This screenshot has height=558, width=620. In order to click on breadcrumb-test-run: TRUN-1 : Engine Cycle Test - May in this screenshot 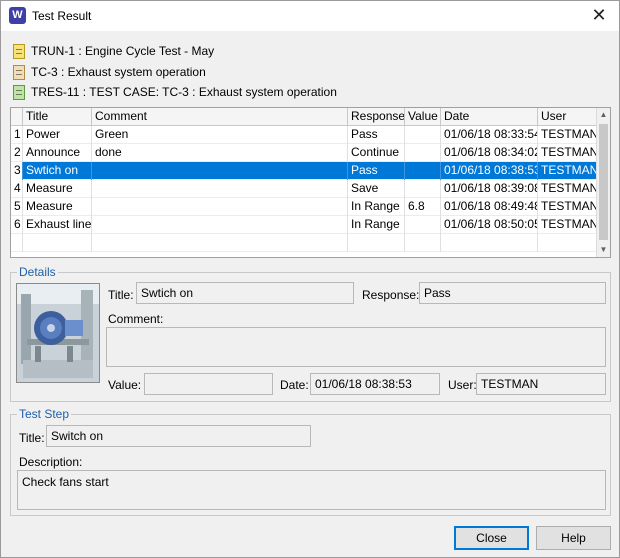, I will do `click(113, 51)`.